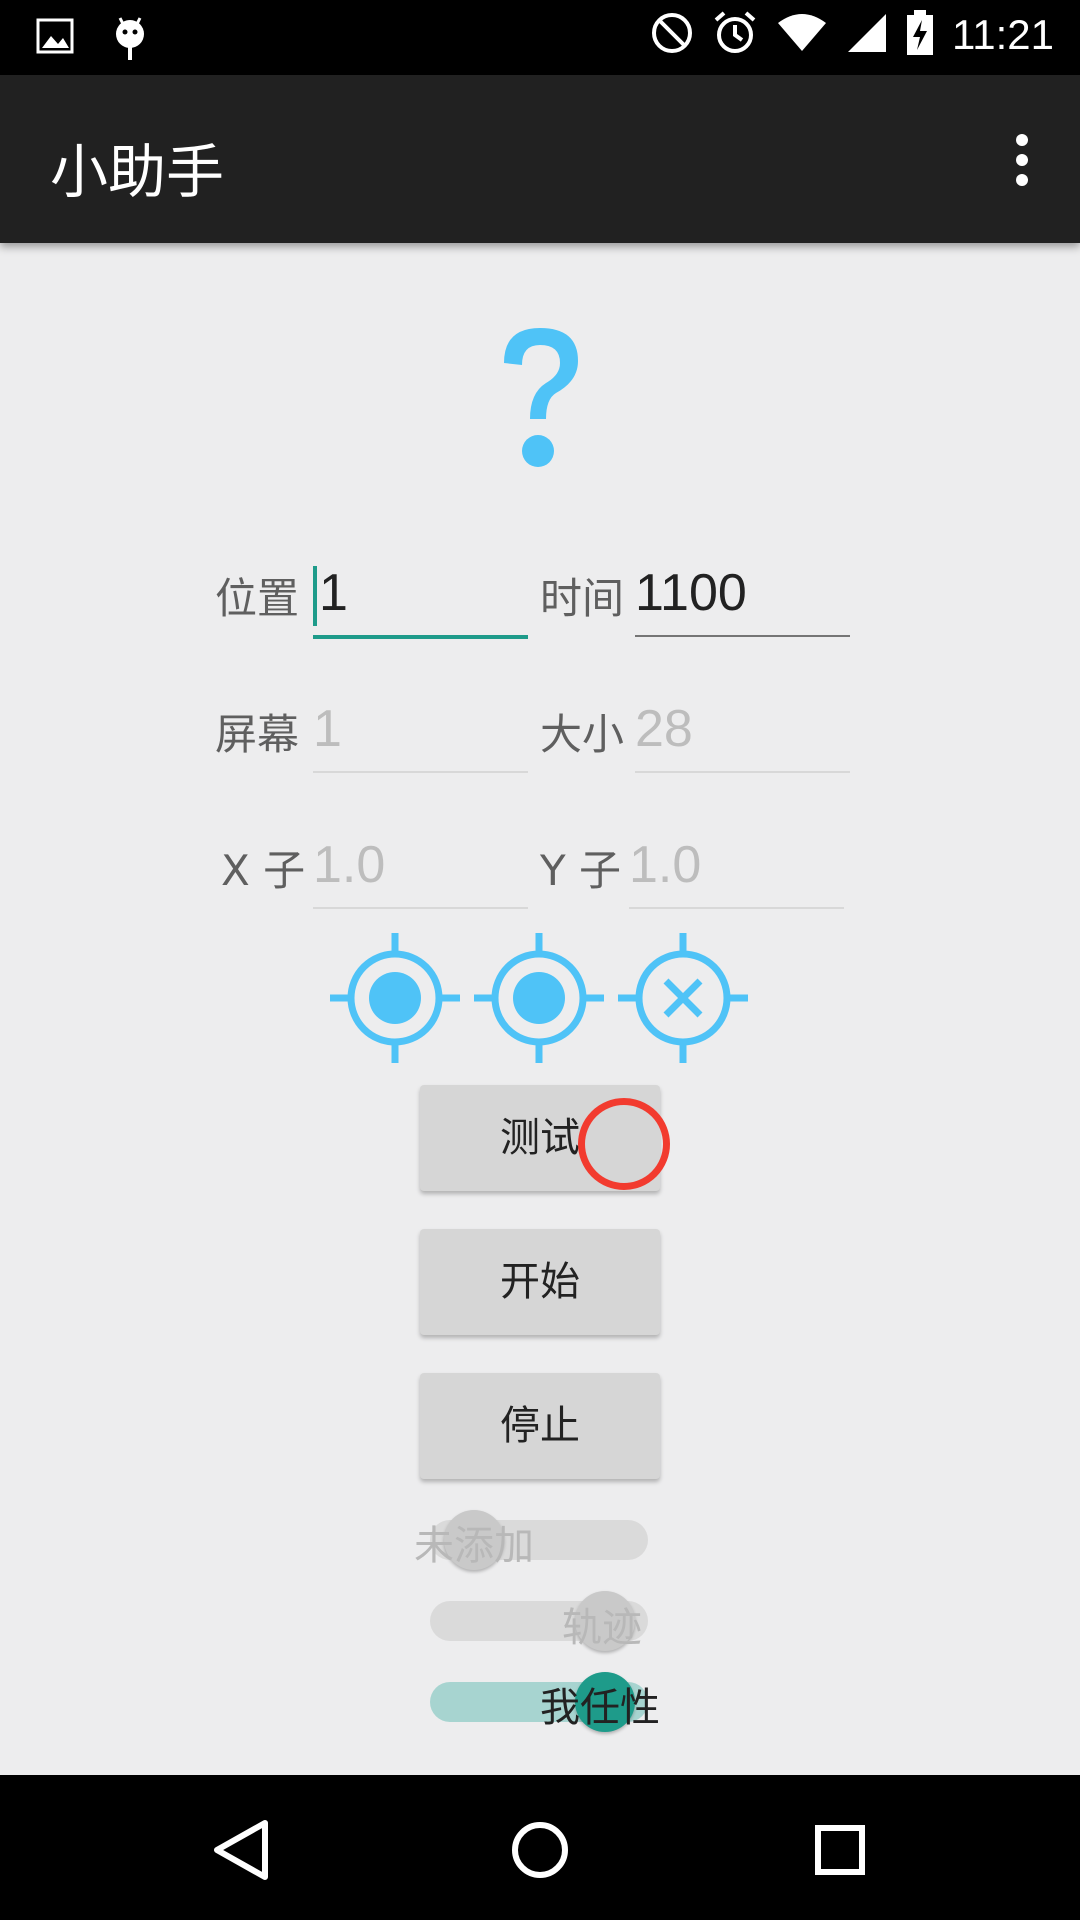 The width and height of the screenshot is (1080, 1920). I want to click on status-bar: 11:21, so click(540, 37).